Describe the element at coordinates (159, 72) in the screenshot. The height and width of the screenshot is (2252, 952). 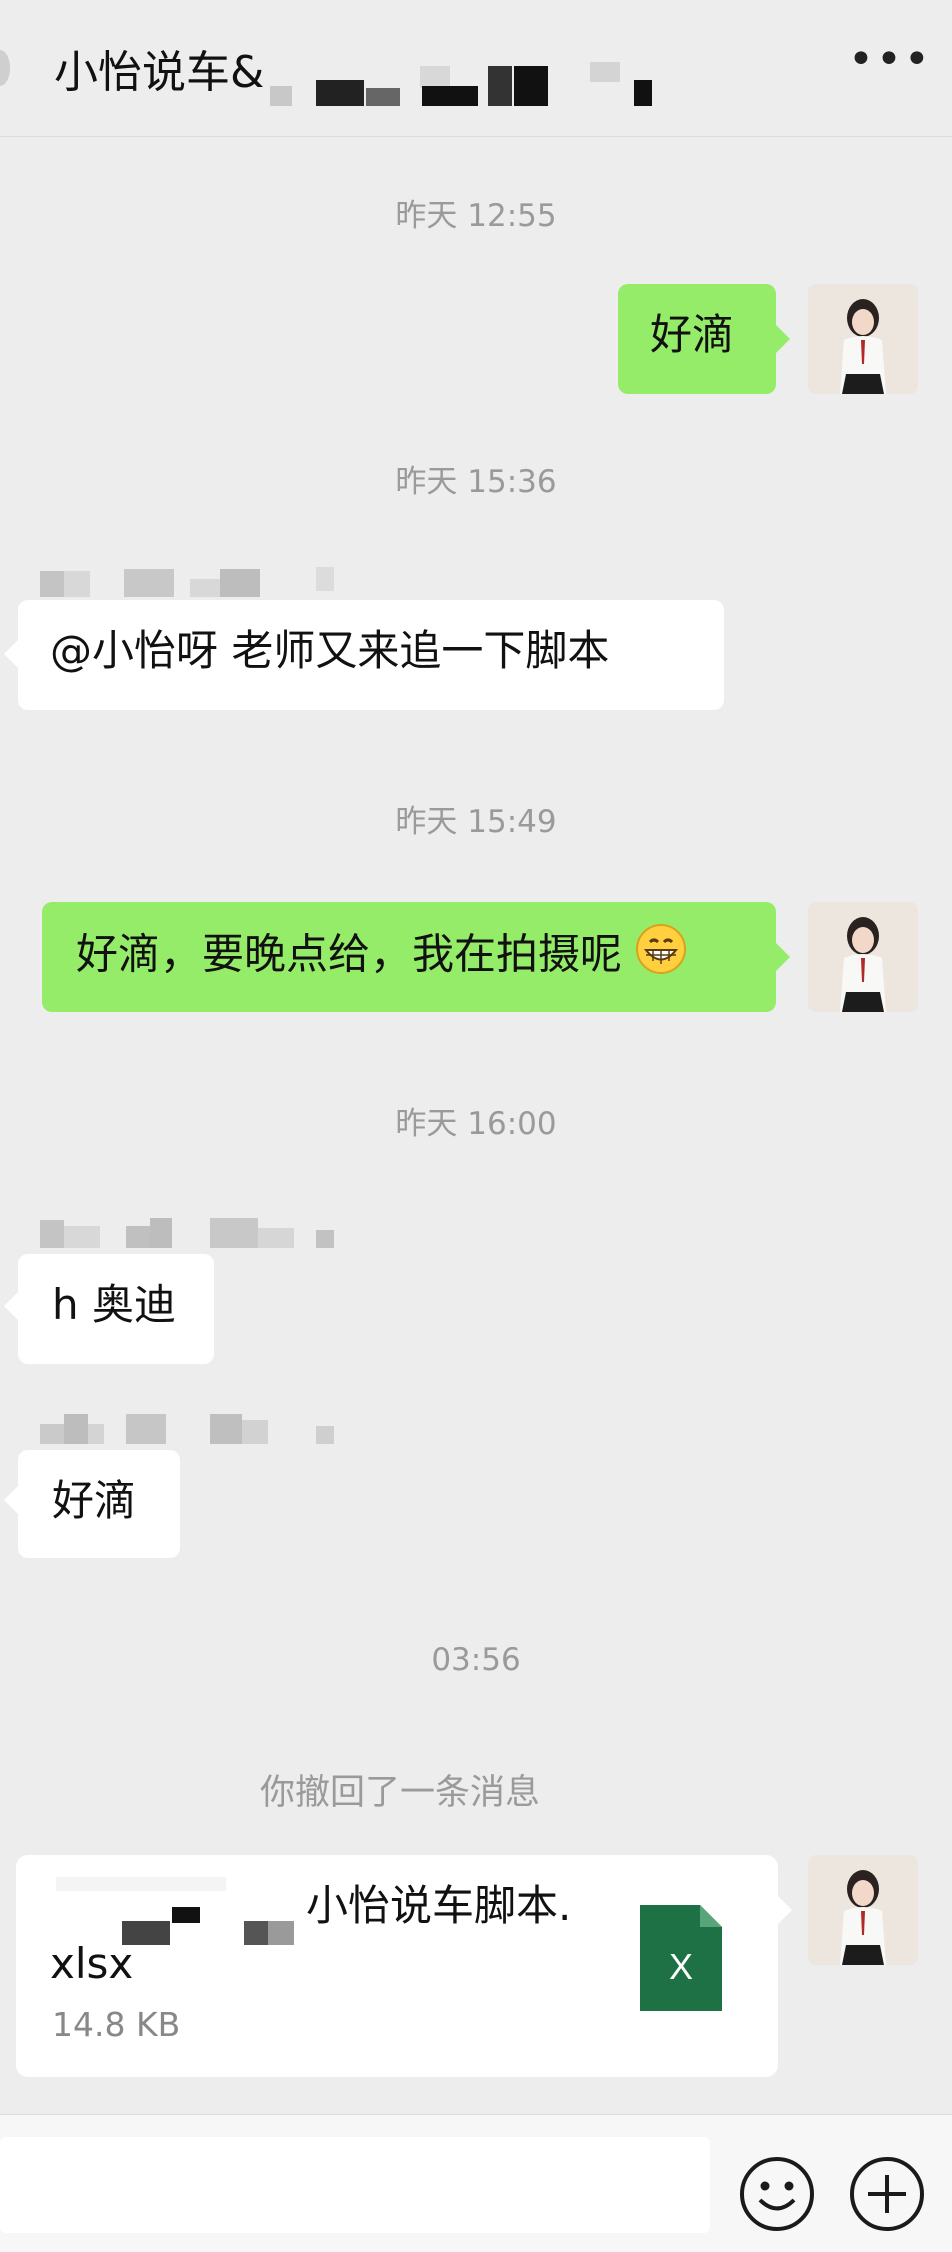
I see `chat-title: 小怡说车&` at that location.